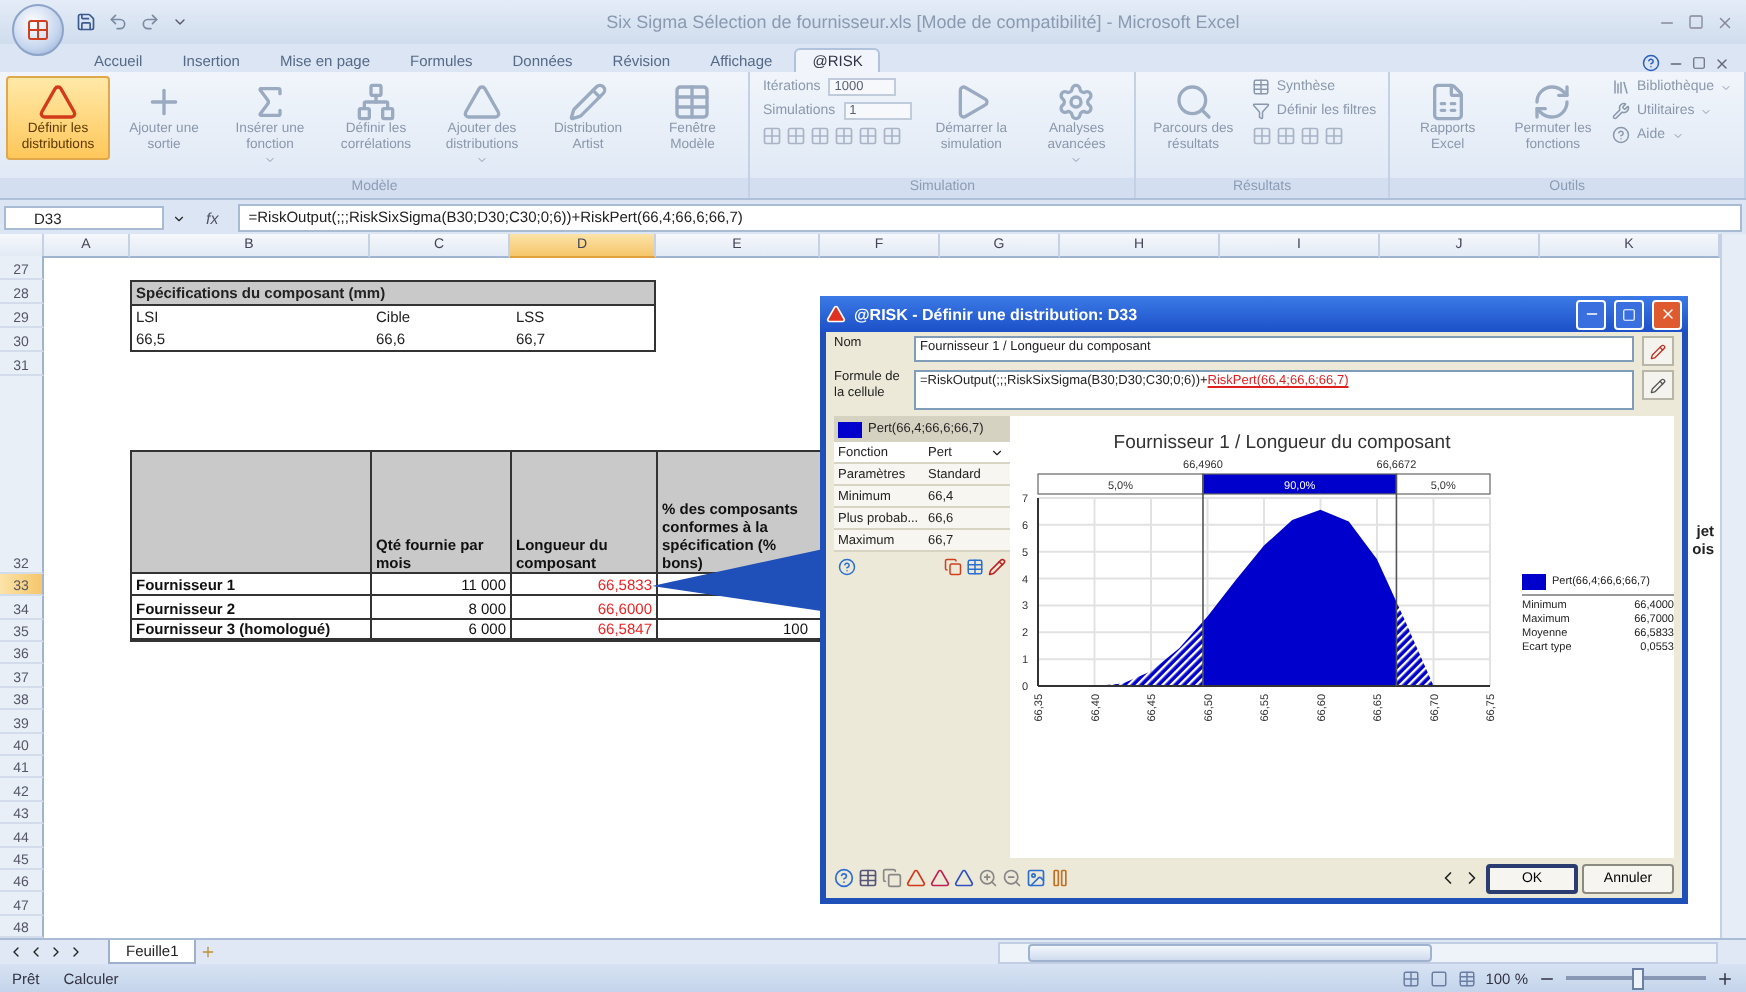 The width and height of the screenshot is (1746, 992). What do you see at coordinates (1076, 102) in the screenshot?
I see `settings-icon` at bounding box center [1076, 102].